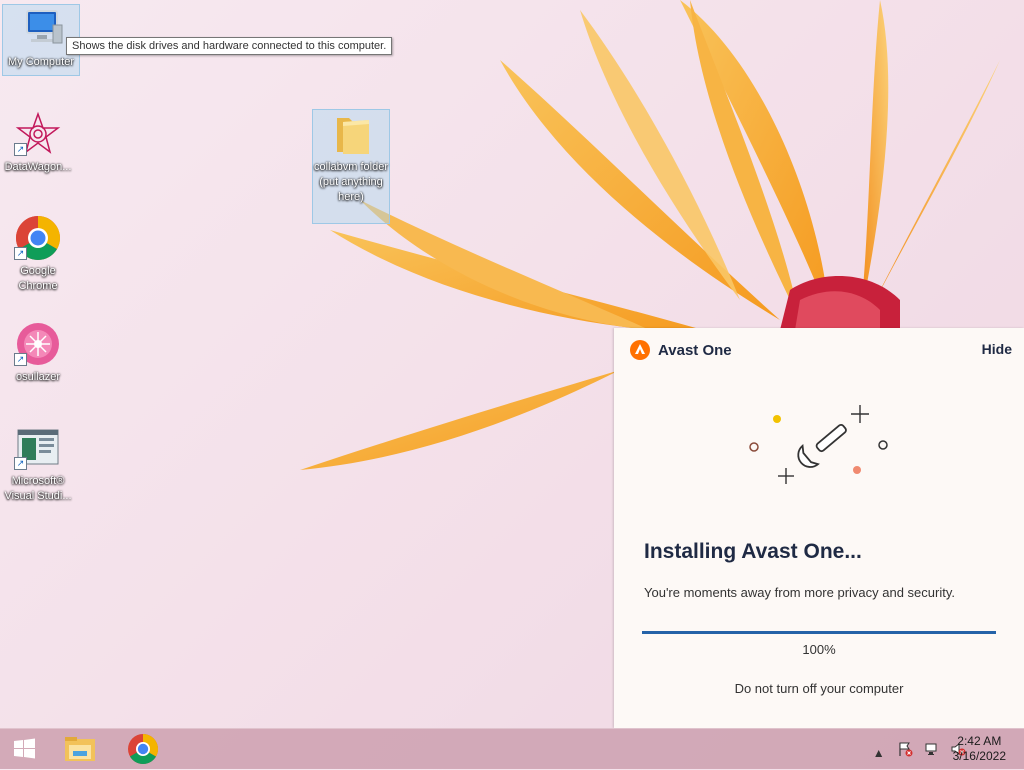 This screenshot has width=1024, height=770. I want to click on file-explorer-button, so click(80, 749).